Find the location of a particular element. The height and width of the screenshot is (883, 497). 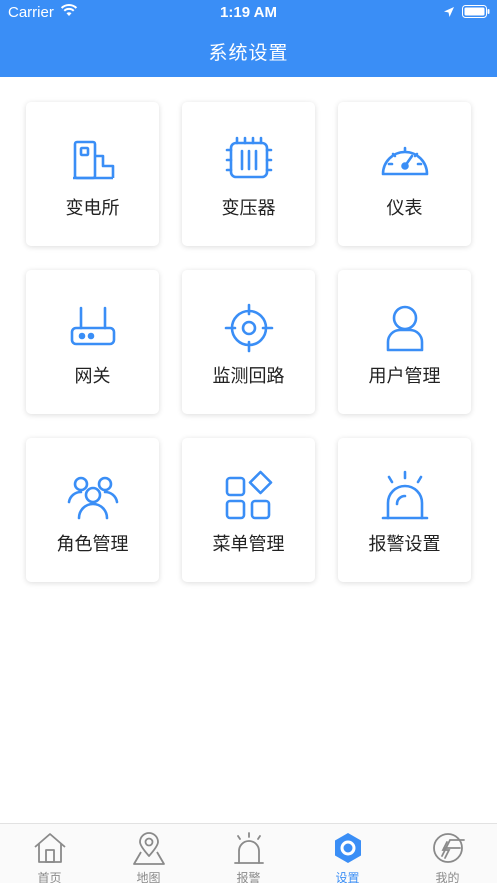

user-icon is located at coordinates (405, 328).